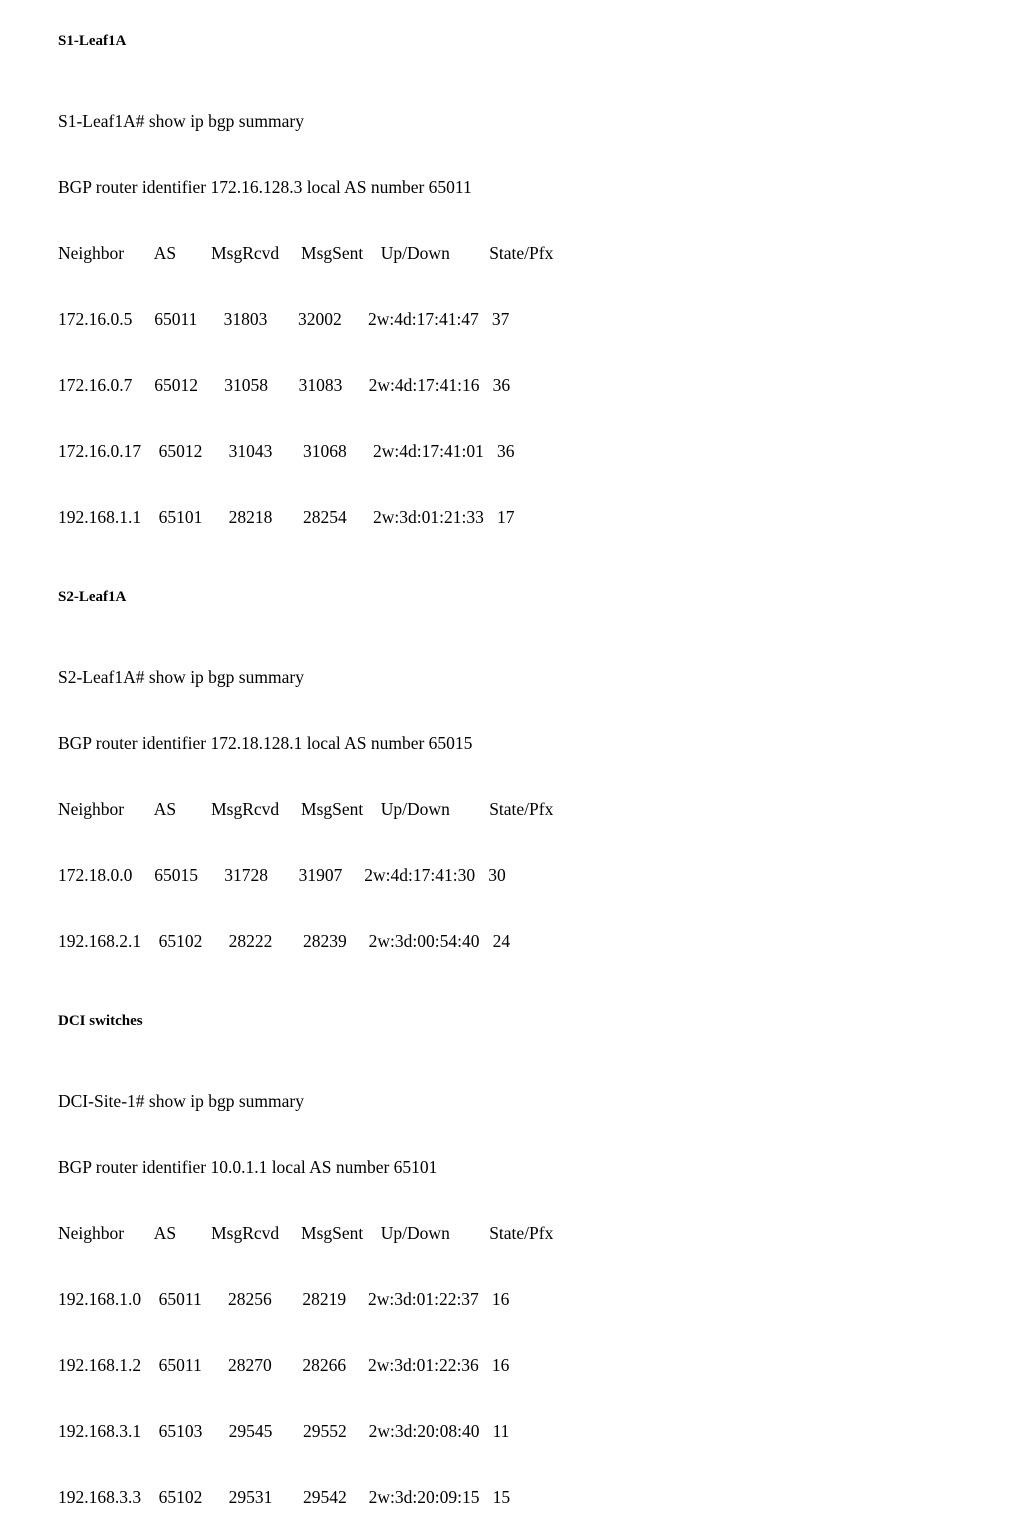 This screenshot has height=1536, width=1024. What do you see at coordinates (100, 1021) in the screenshot?
I see `section-heading-dci-switches: DCI switches` at bounding box center [100, 1021].